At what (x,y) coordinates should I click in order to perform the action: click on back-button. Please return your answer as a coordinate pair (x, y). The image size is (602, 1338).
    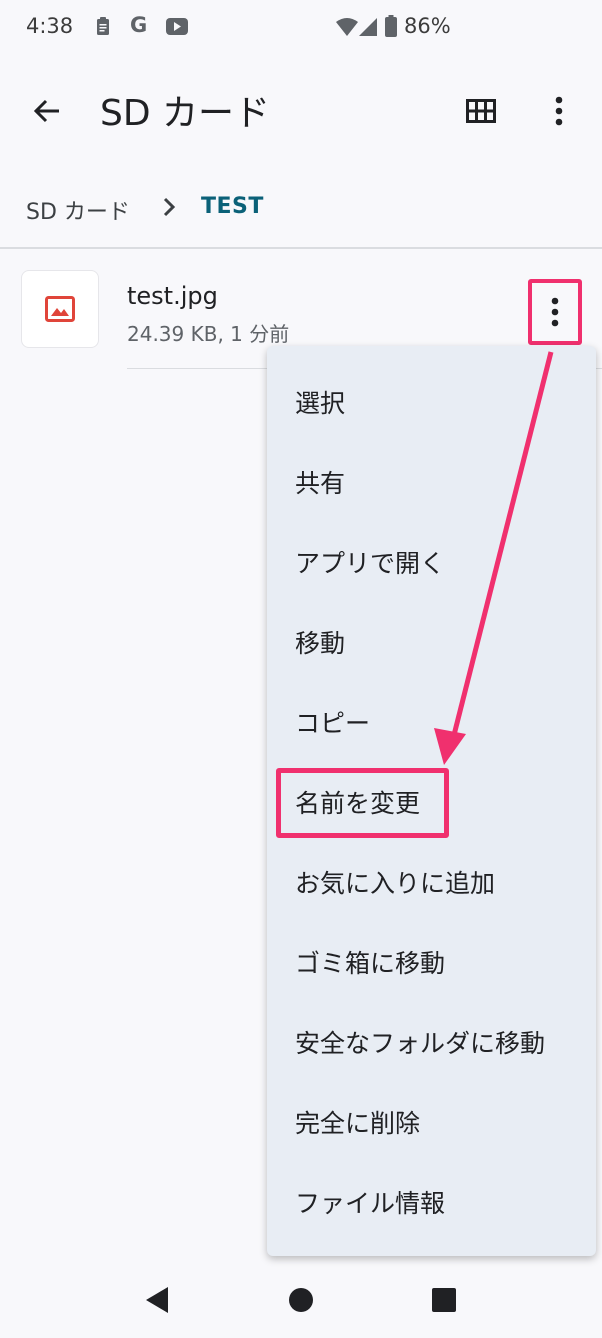
    Looking at the image, I should click on (47, 111).